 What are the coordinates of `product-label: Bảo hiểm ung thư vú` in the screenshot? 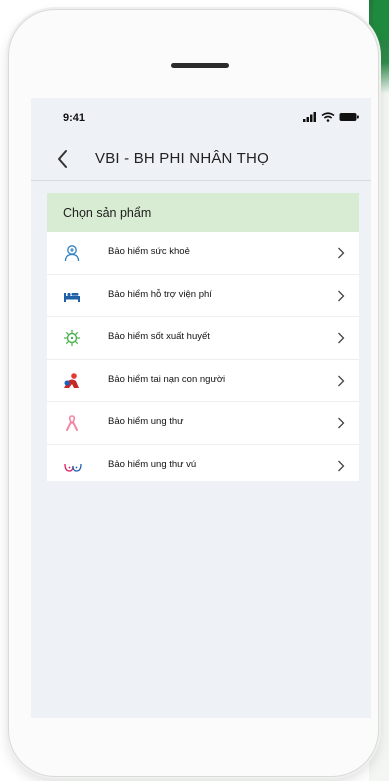 It's located at (152, 464).